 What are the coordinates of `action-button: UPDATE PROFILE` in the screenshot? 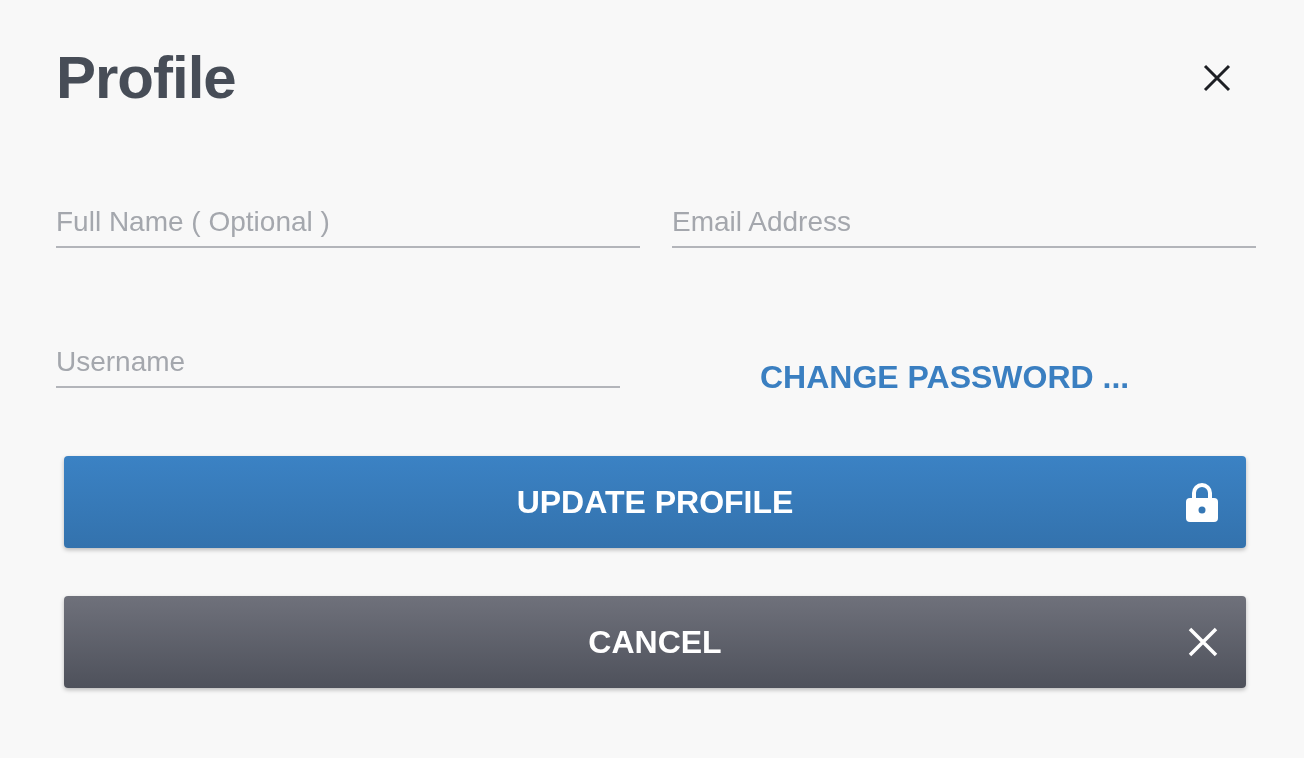 It's located at (655, 502).